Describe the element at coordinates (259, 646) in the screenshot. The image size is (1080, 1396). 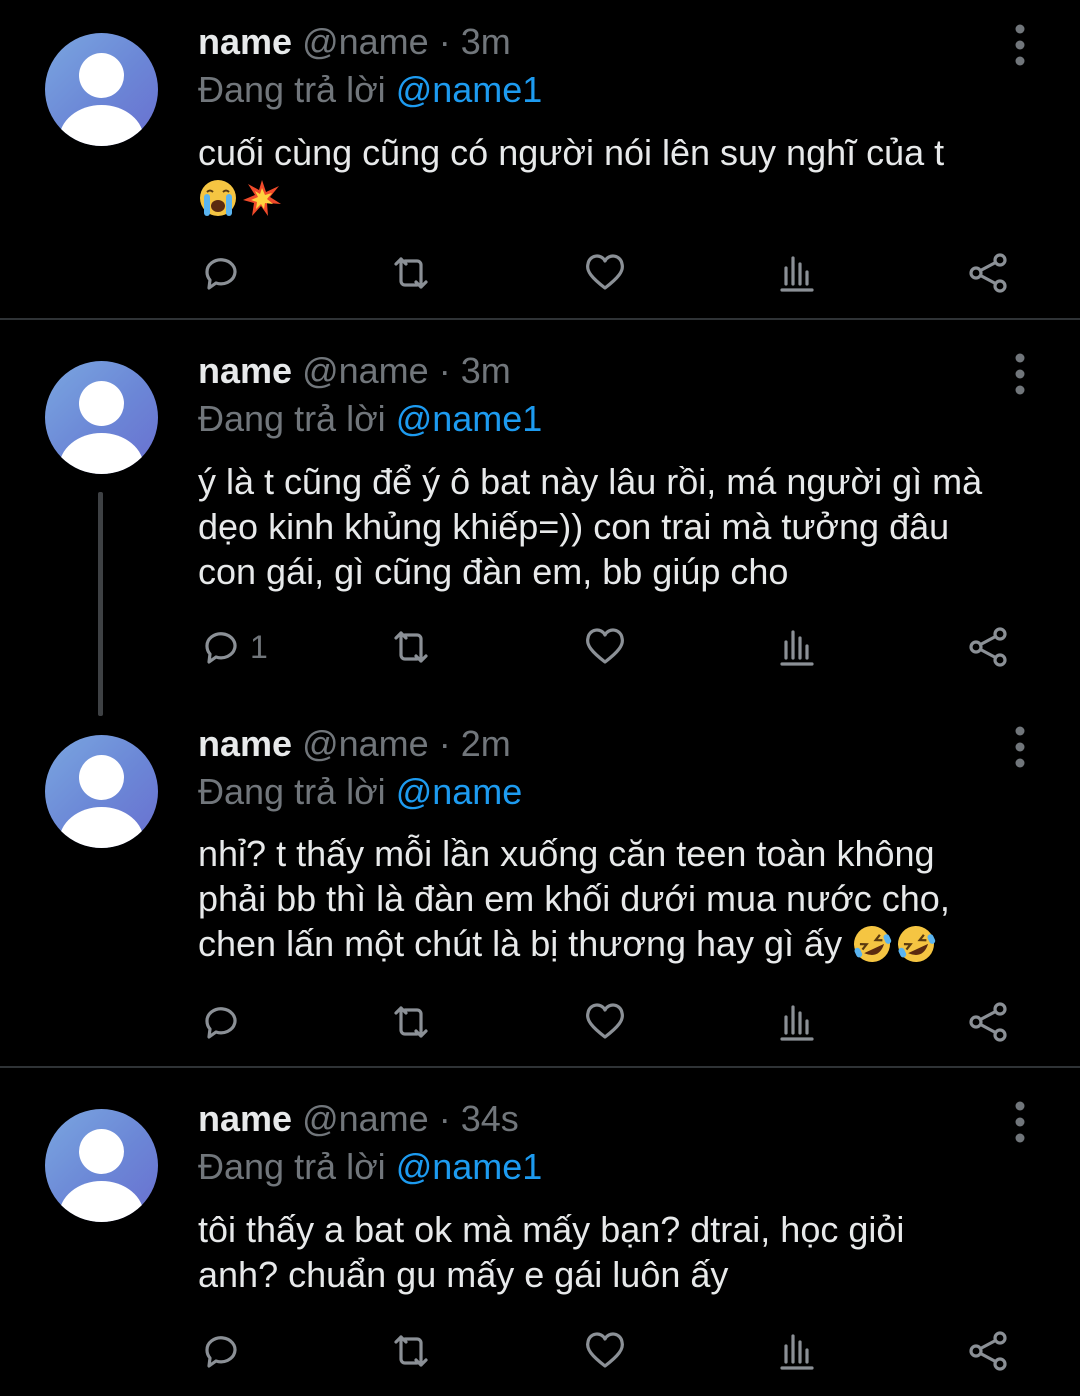
I see `reply-count: 1` at that location.